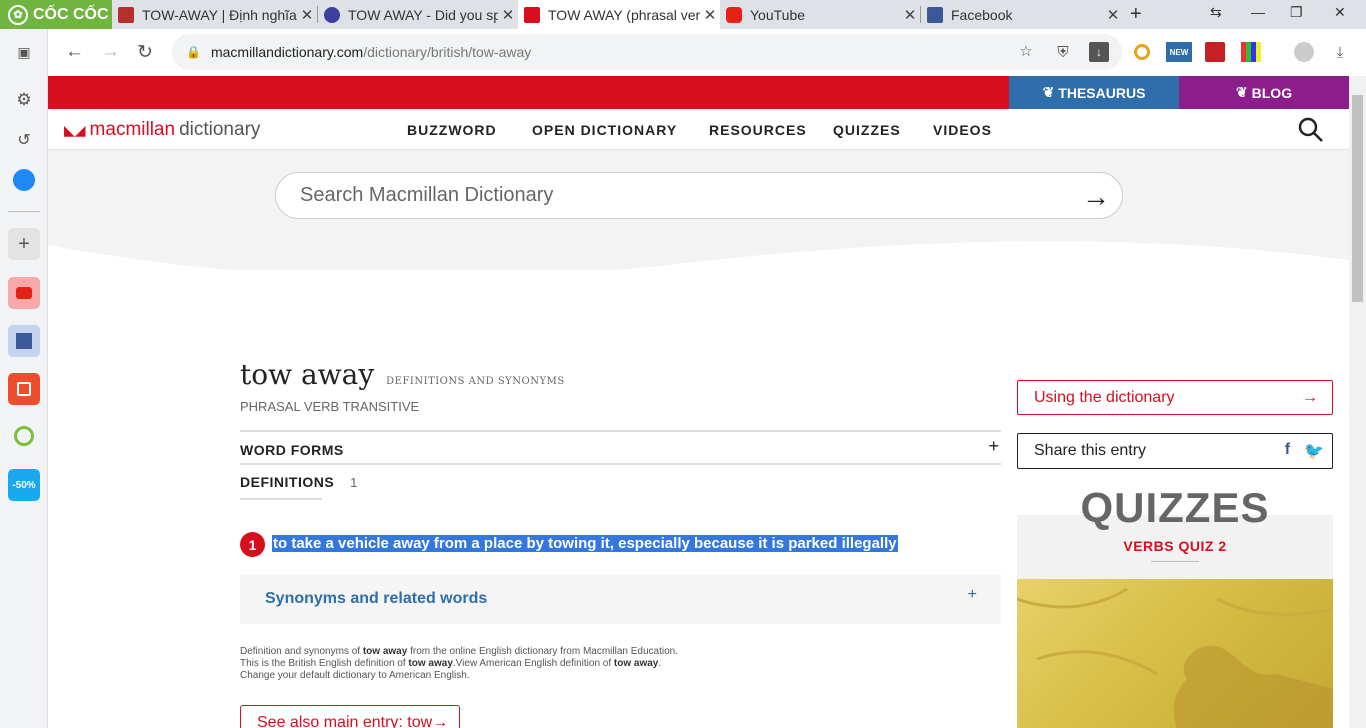 This screenshot has width=1366, height=728. Describe the element at coordinates (820, 14) in the screenshot. I see `tab-youtube: YouTube ✕` at that location.